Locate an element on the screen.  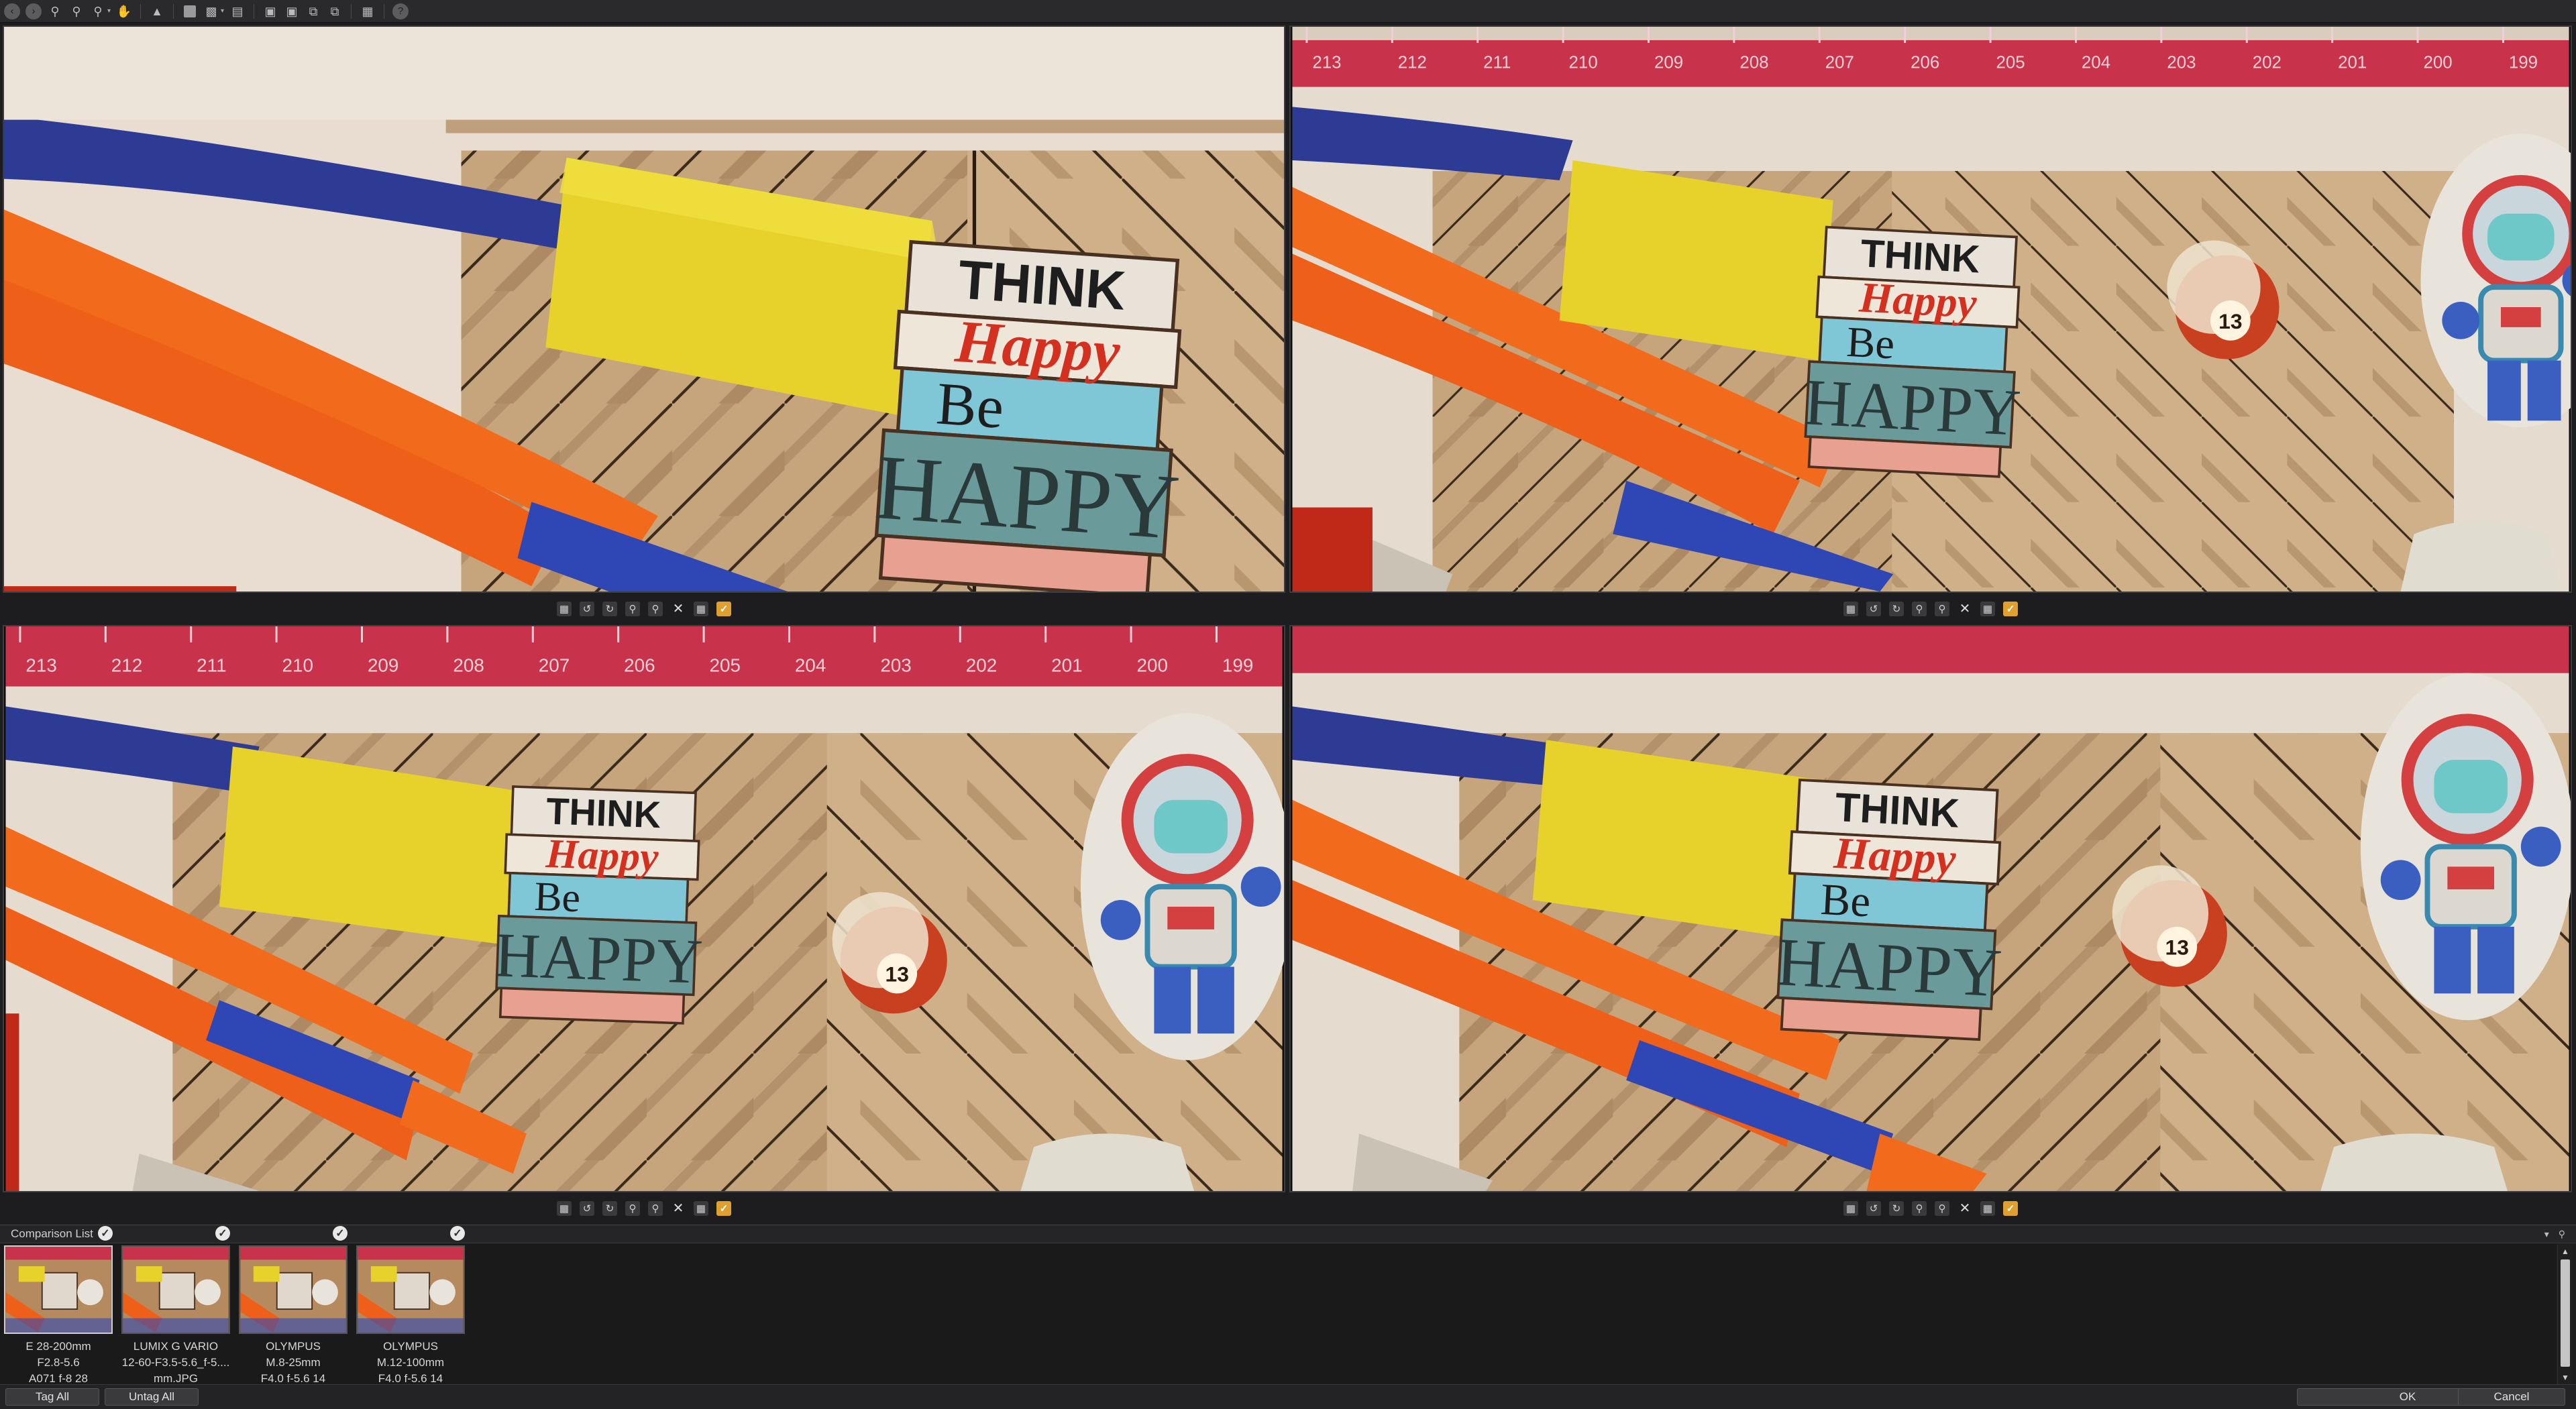
window-icon: ▣ is located at coordinates (270, 11).